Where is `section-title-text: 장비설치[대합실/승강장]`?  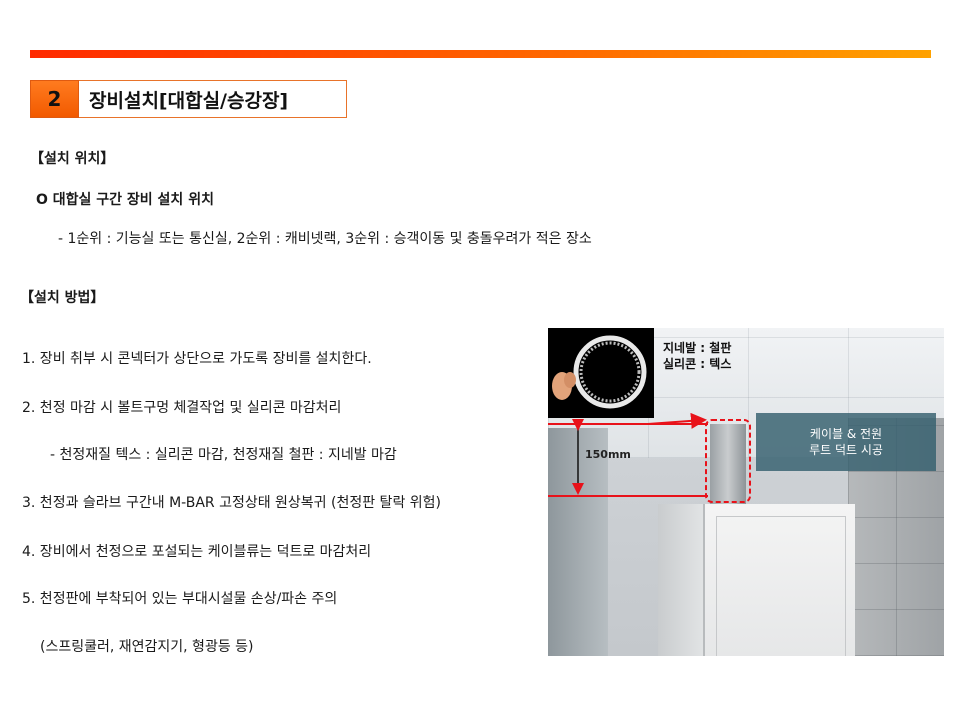
section-title-text: 장비설치[대합실/승강장] is located at coordinates (189, 100).